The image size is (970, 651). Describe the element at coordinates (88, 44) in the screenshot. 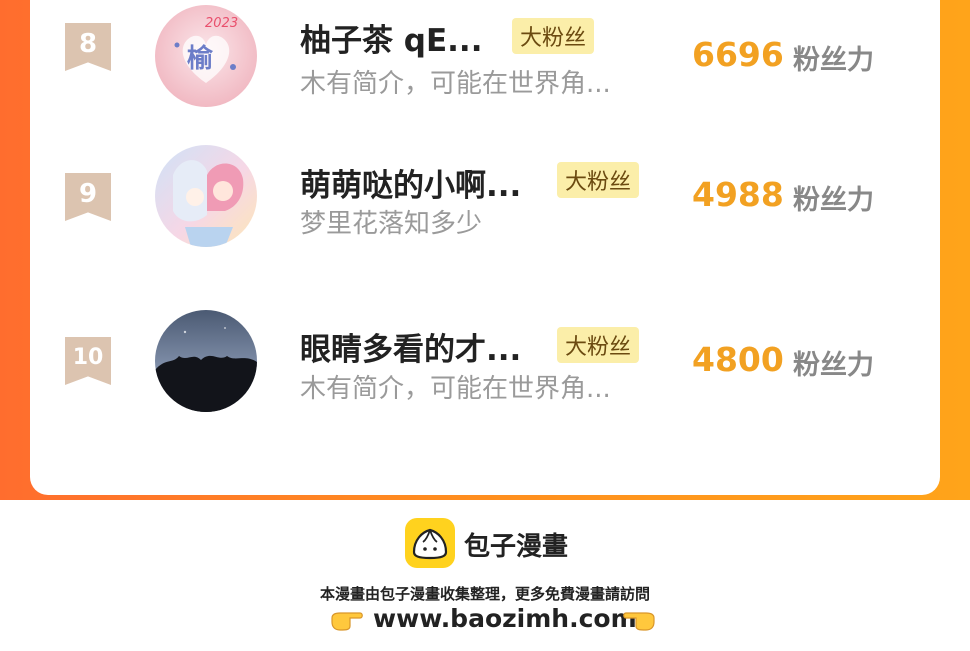

I see `rank-number: 8` at that location.